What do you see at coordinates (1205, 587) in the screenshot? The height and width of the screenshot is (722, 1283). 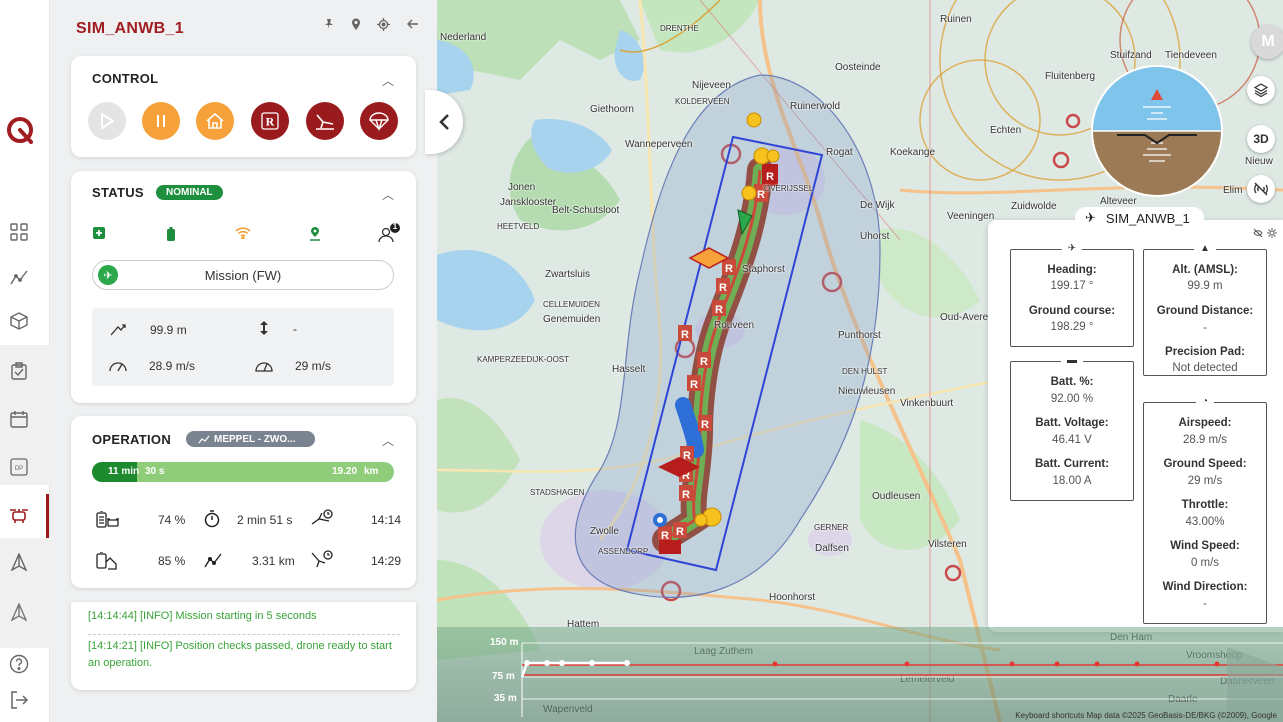 I see `wind-direction-label: Wind Direction:` at bounding box center [1205, 587].